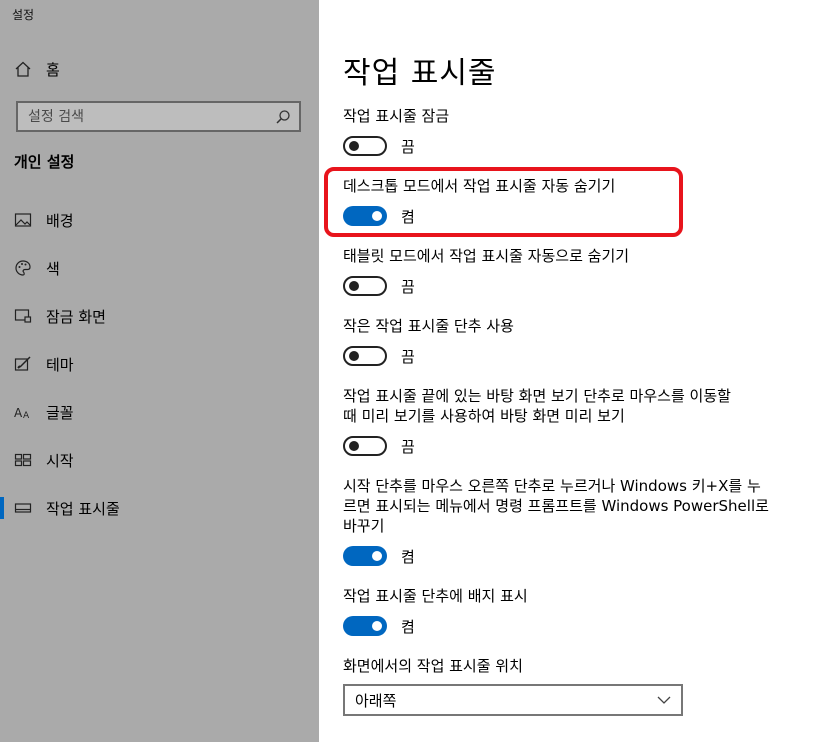  What do you see at coordinates (376, 700) in the screenshot?
I see `dropdown-value: 아래쪽` at bounding box center [376, 700].